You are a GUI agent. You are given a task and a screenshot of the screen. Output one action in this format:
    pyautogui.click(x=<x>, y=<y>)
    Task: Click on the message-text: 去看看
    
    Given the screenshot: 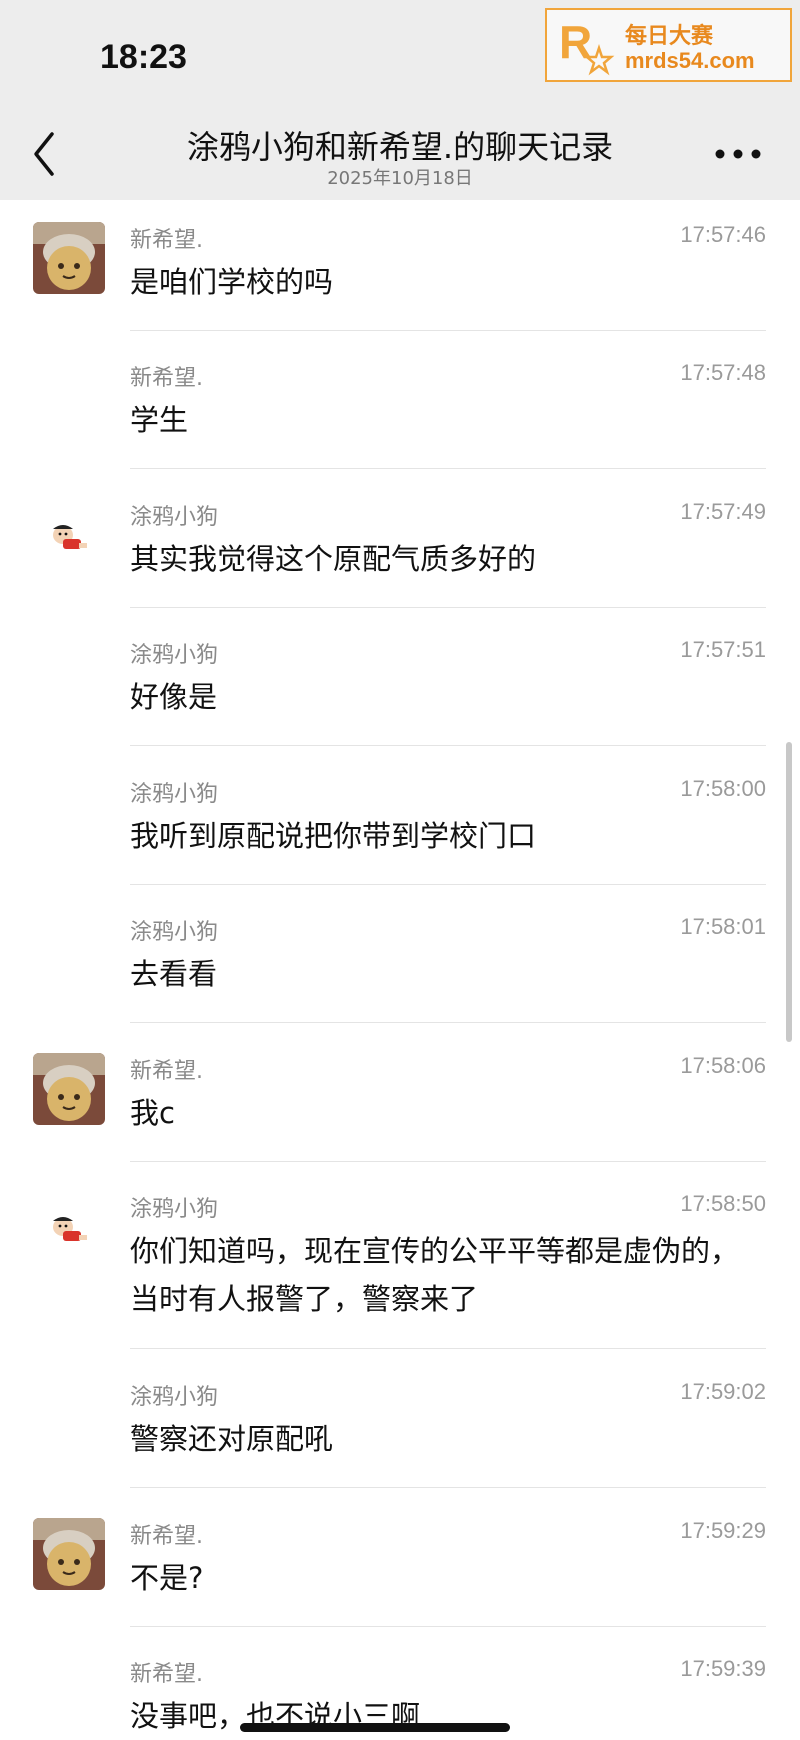 What is the action you would take?
    pyautogui.click(x=174, y=974)
    